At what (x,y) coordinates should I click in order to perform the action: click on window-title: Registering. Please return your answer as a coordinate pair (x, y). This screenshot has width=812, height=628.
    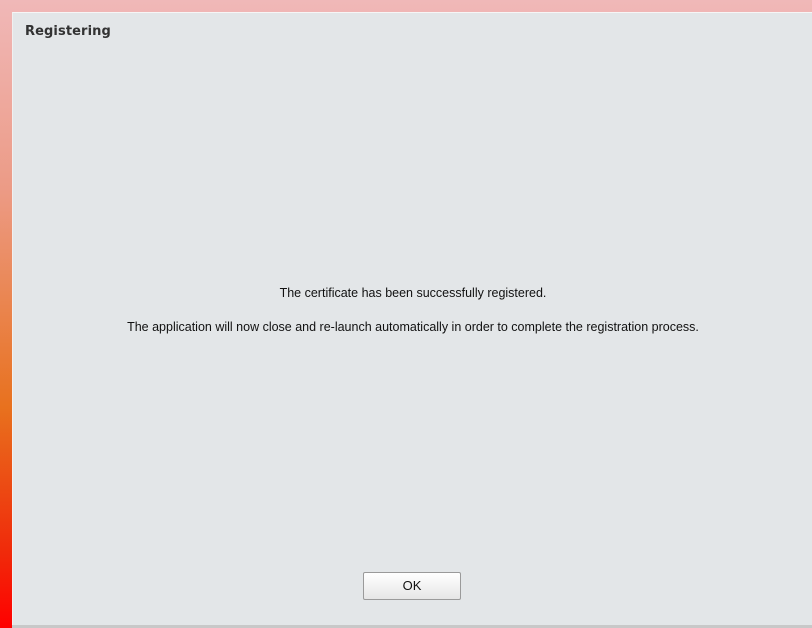
    Looking at the image, I should click on (68, 31).